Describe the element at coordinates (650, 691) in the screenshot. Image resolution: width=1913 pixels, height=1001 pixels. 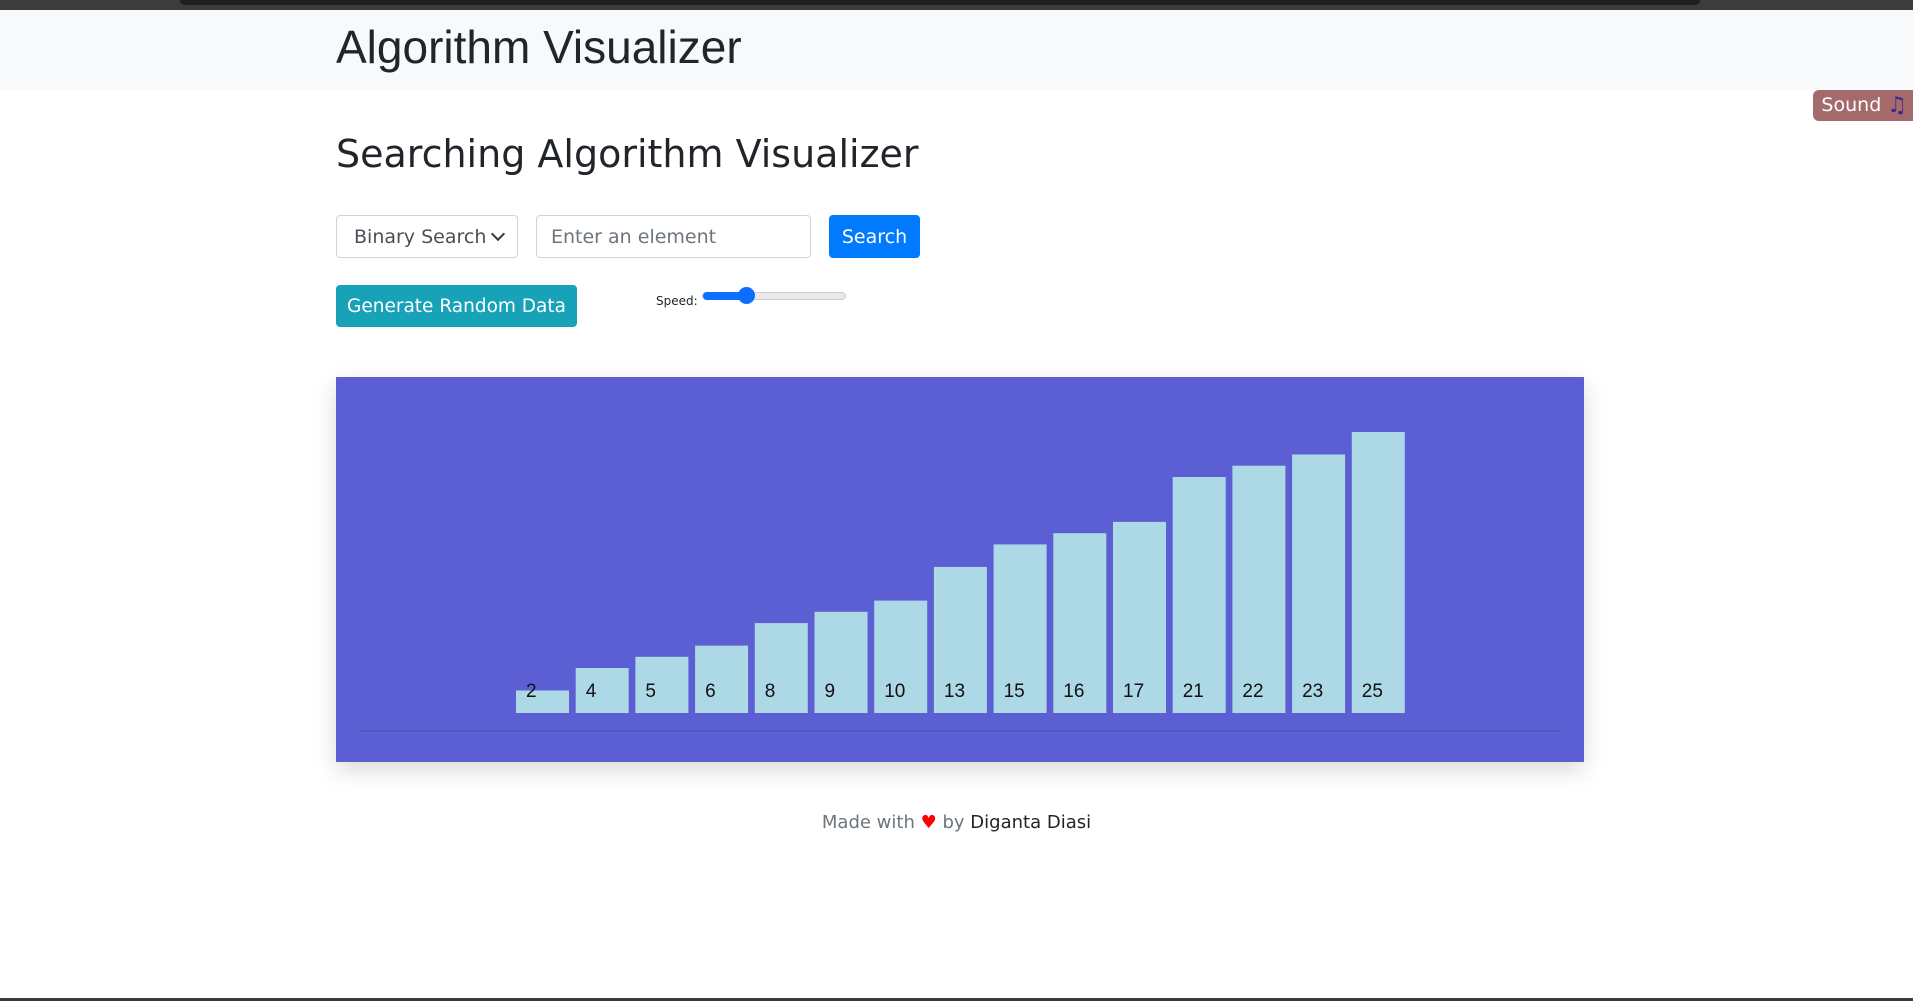
I see `chart-bar-label: 5` at that location.